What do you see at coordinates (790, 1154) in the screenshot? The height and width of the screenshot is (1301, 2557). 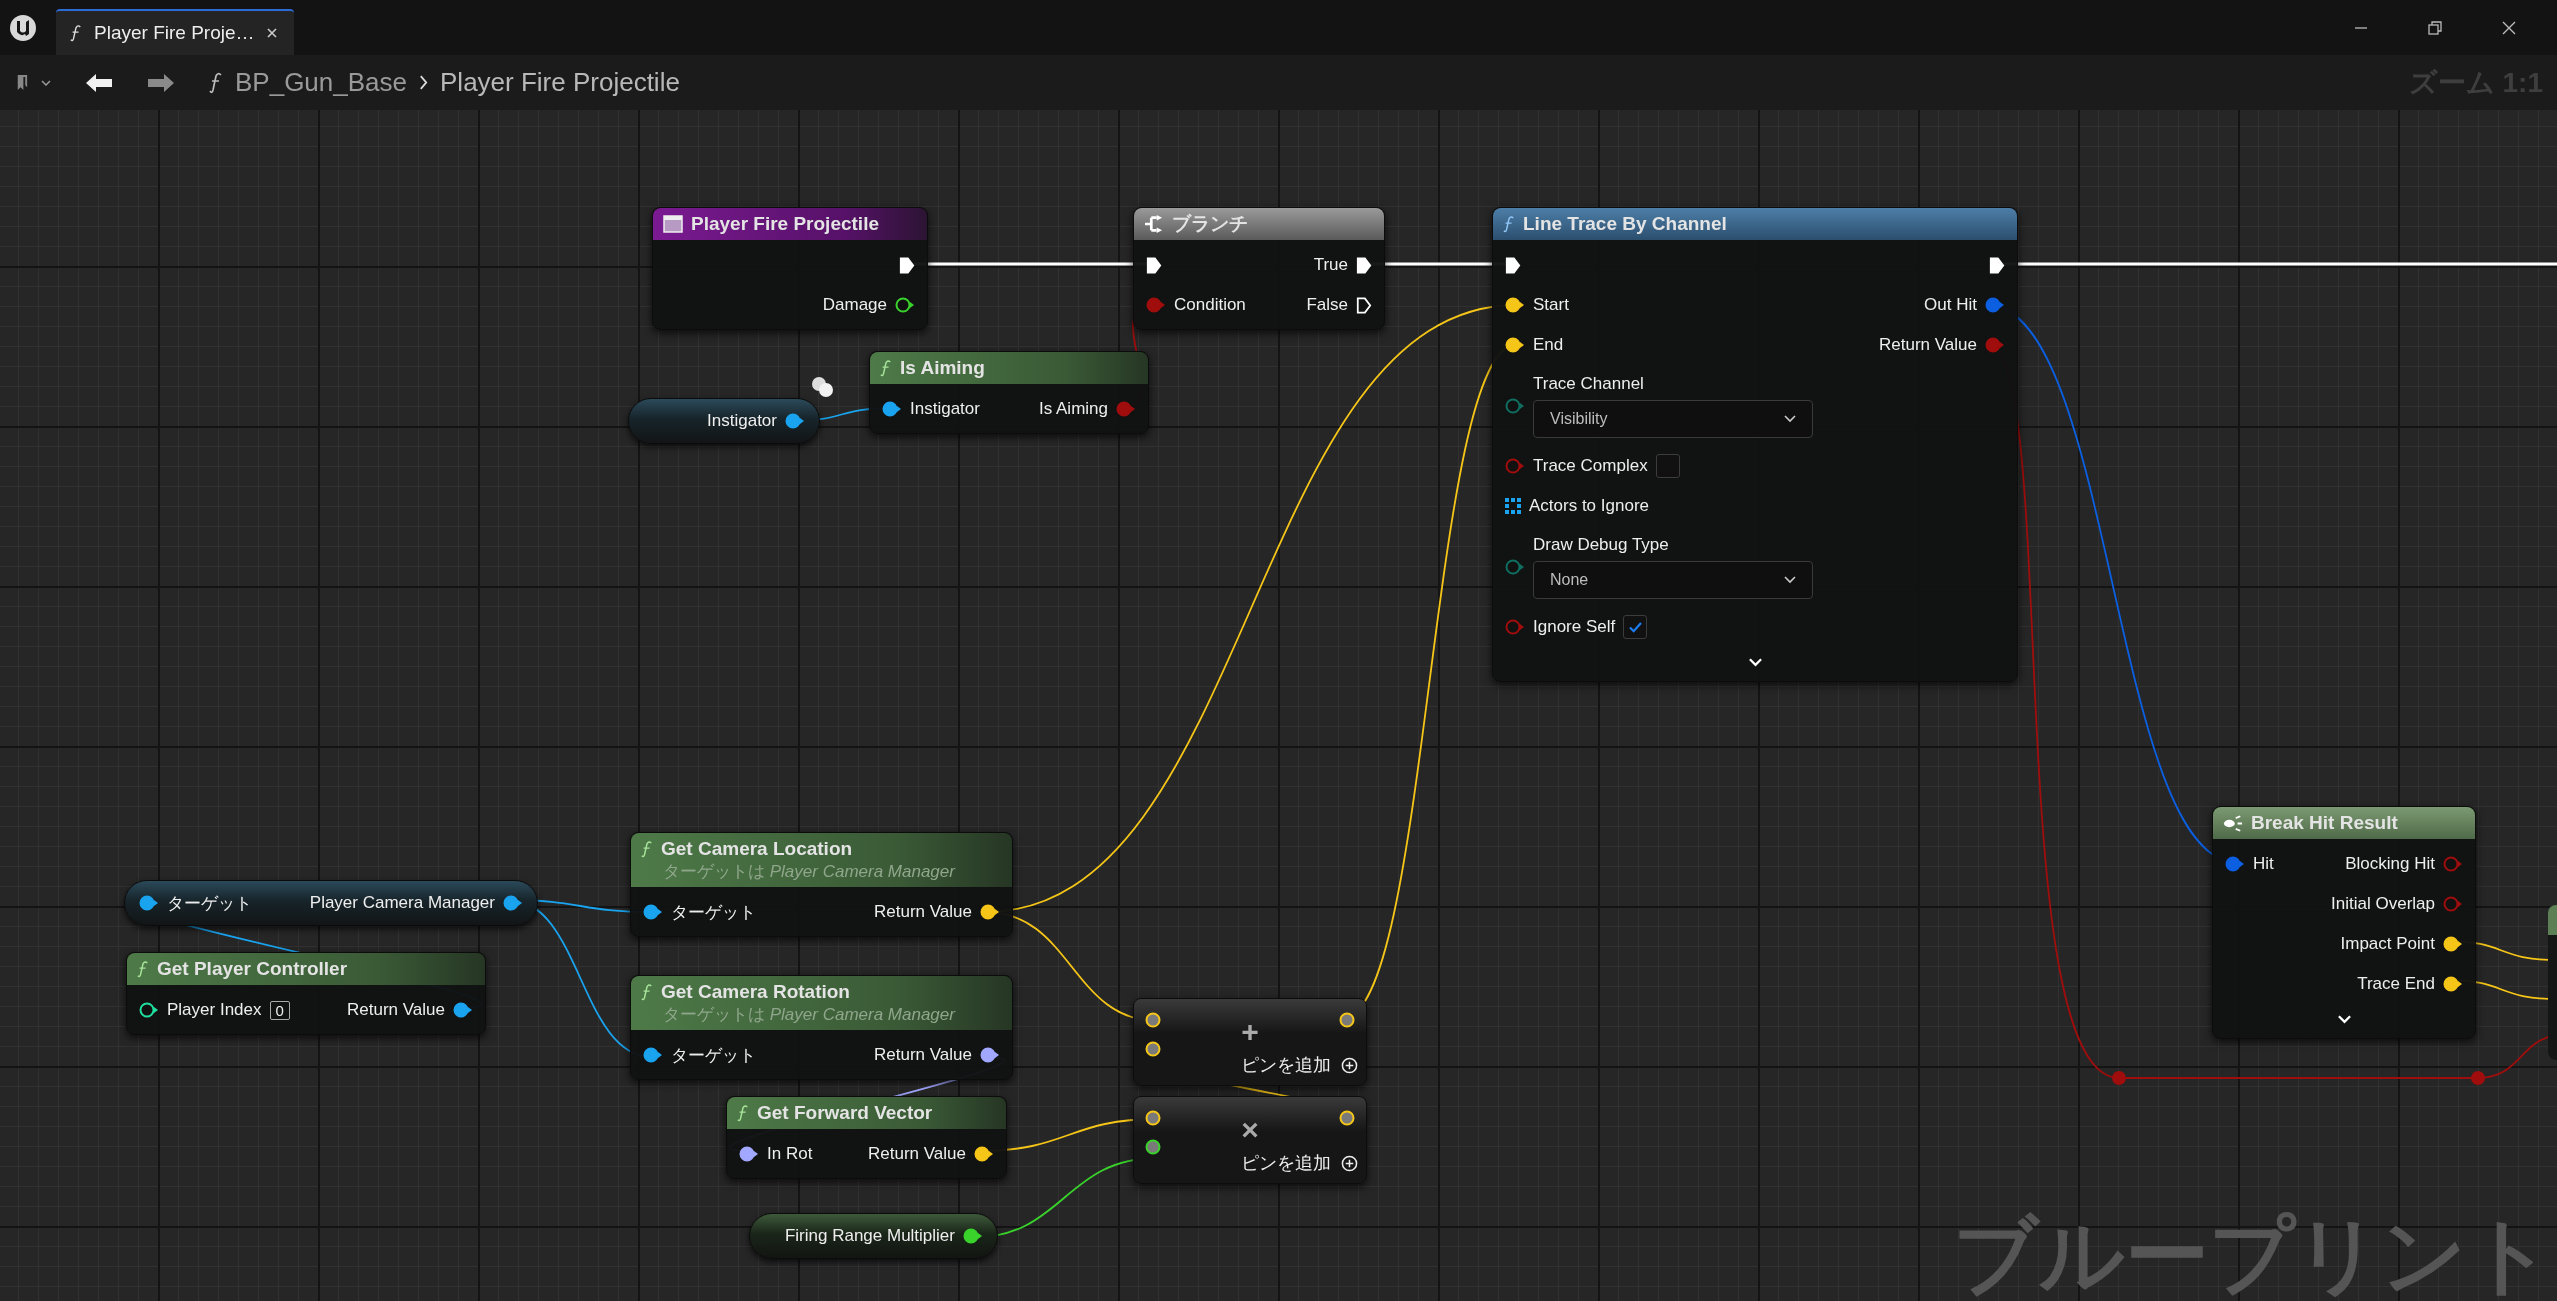 I see `pin-label: In Rot` at bounding box center [790, 1154].